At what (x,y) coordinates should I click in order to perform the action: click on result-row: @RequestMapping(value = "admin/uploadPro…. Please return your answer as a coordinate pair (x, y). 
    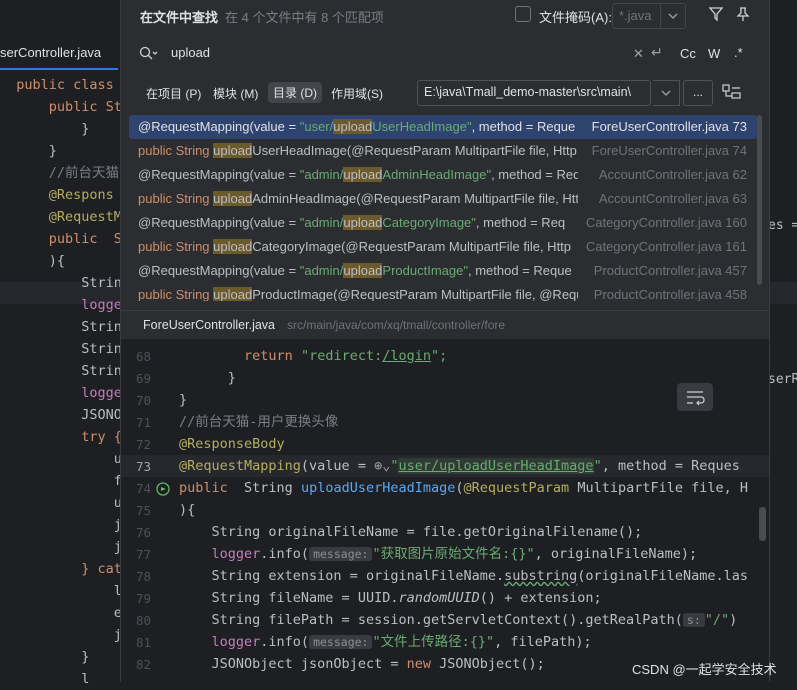
    Looking at the image, I should click on (443, 271).